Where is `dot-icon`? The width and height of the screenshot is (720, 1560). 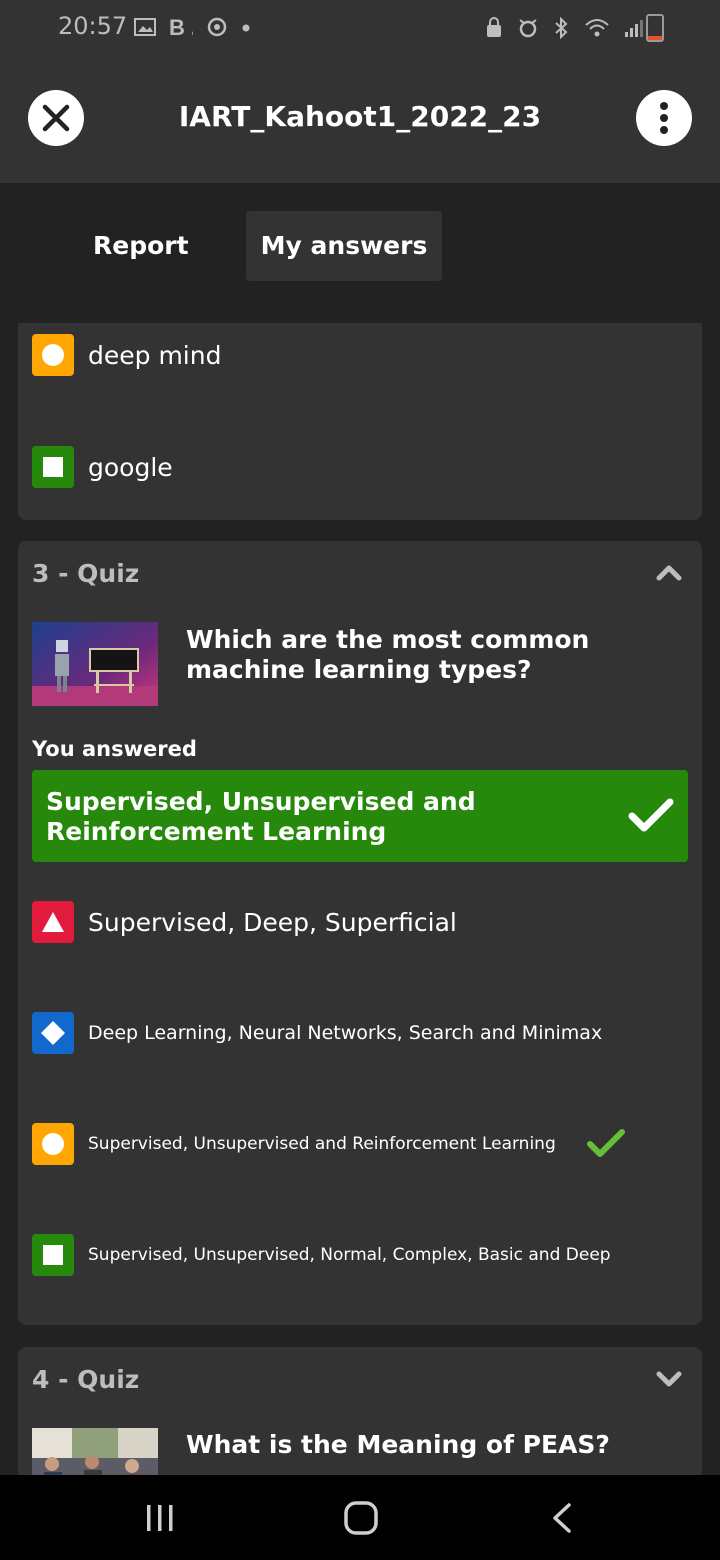
dot-icon is located at coordinates (246, 28).